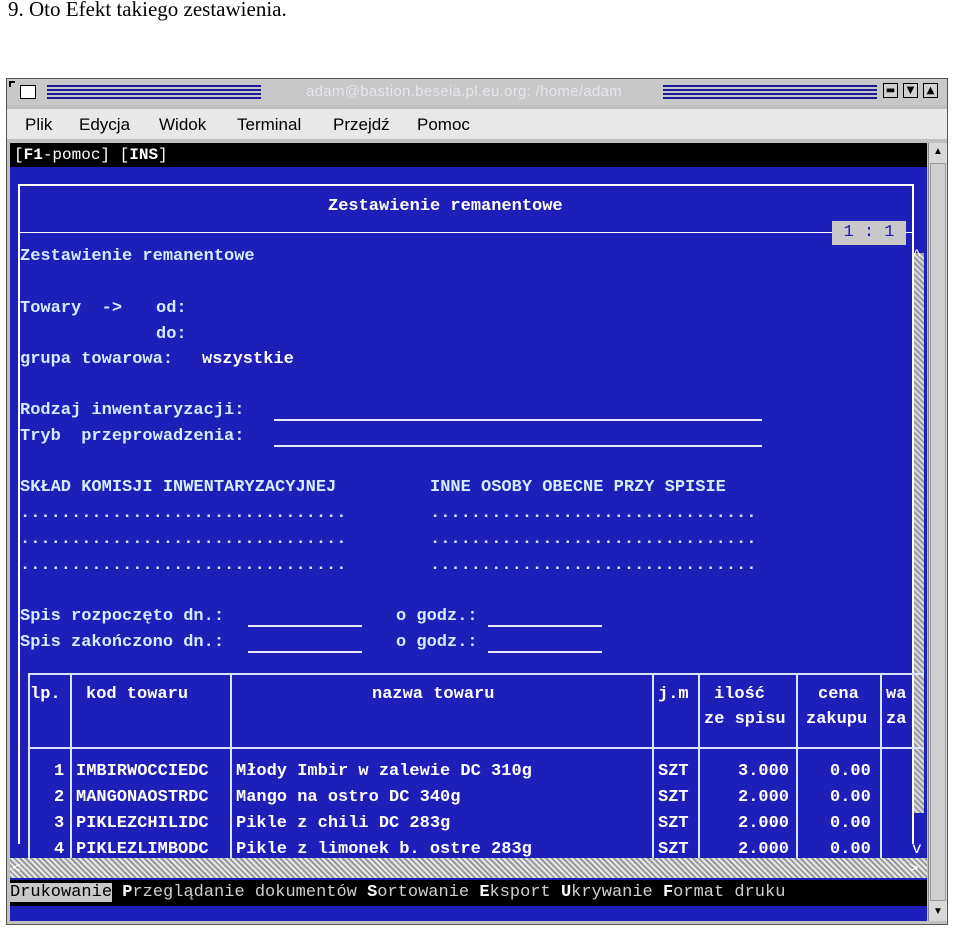  Describe the element at coordinates (837, 719) in the screenshot. I see `col-header-cena-2: zakupu` at that location.